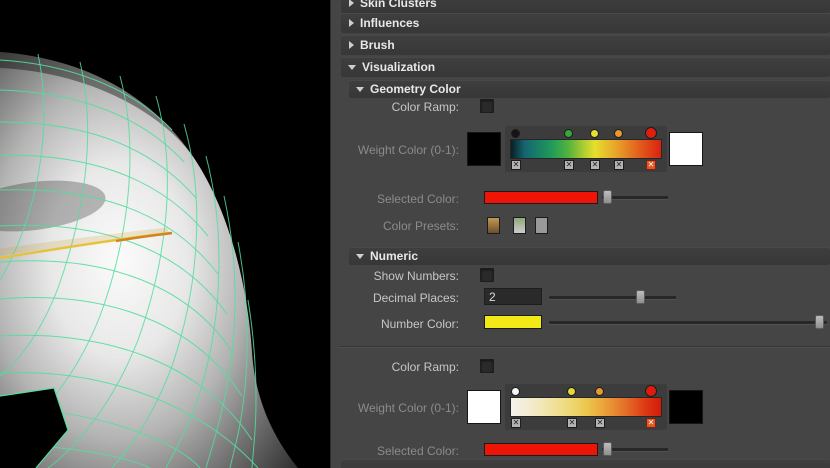 Image resolution: width=830 pixels, height=468 pixels. I want to click on section-header-skin-clusters: Skin Clusters, so click(585, 6).